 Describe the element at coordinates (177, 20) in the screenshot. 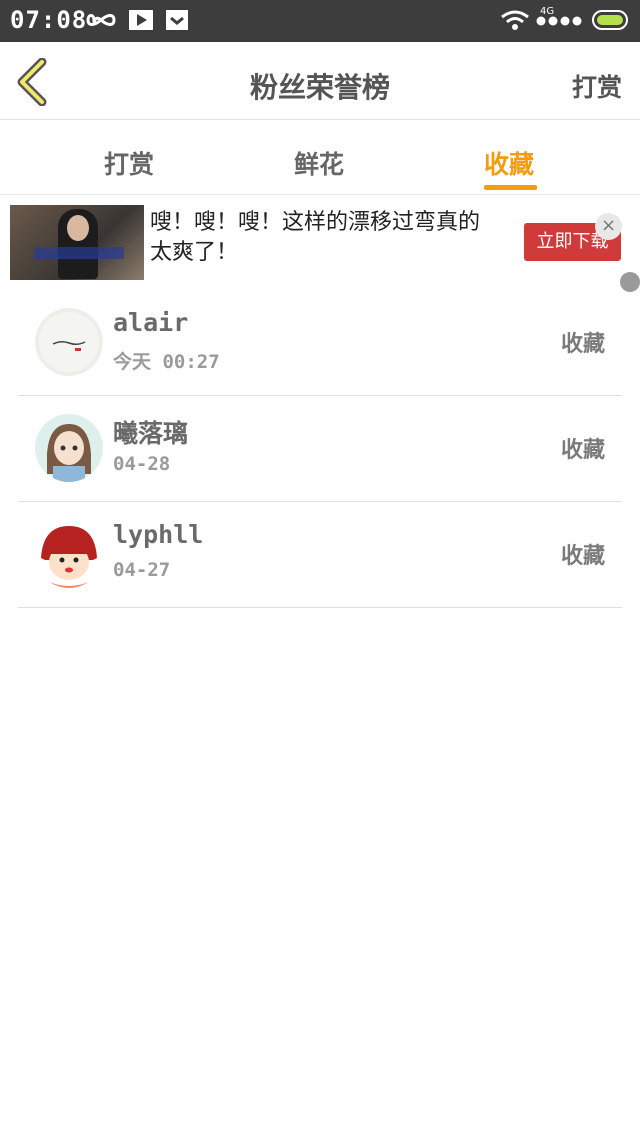

I see `download-box-icon` at that location.